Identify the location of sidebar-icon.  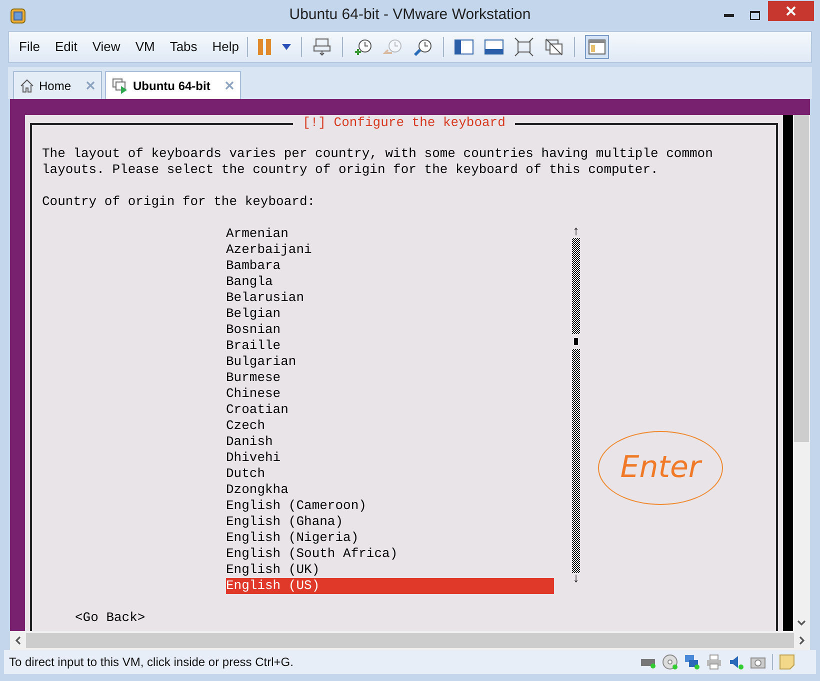
(464, 47).